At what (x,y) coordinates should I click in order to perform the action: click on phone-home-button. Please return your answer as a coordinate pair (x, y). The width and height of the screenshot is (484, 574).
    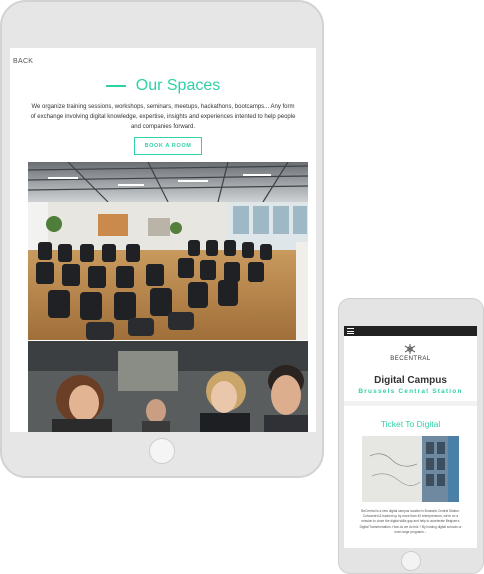
    Looking at the image, I should click on (411, 561).